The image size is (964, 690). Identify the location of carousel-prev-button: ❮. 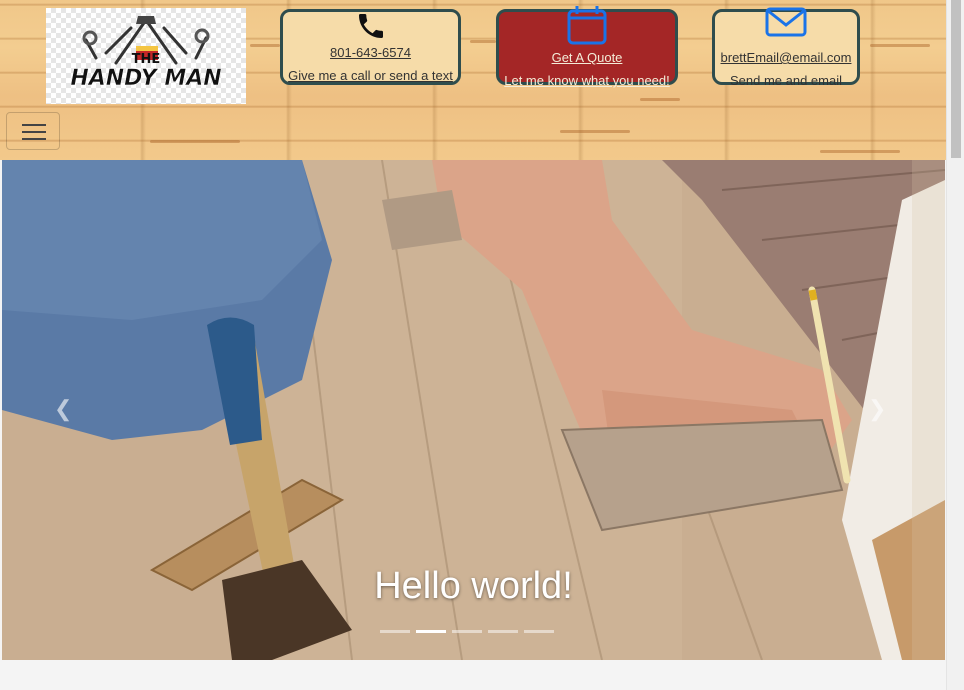
(63, 409).